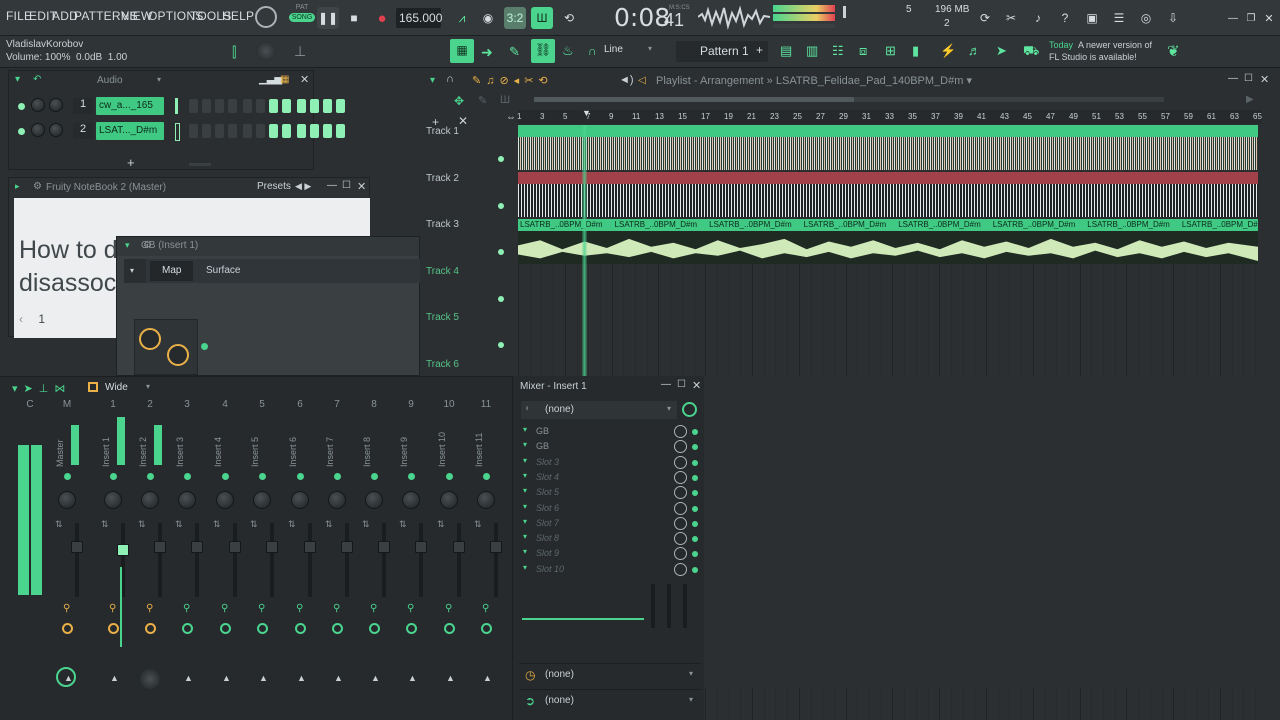 This screenshot has height=720, width=1280. Describe the element at coordinates (266, 17) in the screenshot. I see `master-volume-knob` at that location.